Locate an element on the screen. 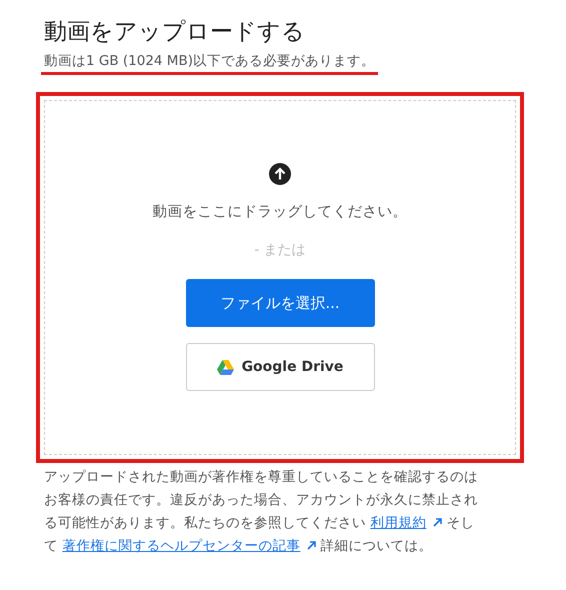  google-drive-button: Google Drive is located at coordinates (280, 367).